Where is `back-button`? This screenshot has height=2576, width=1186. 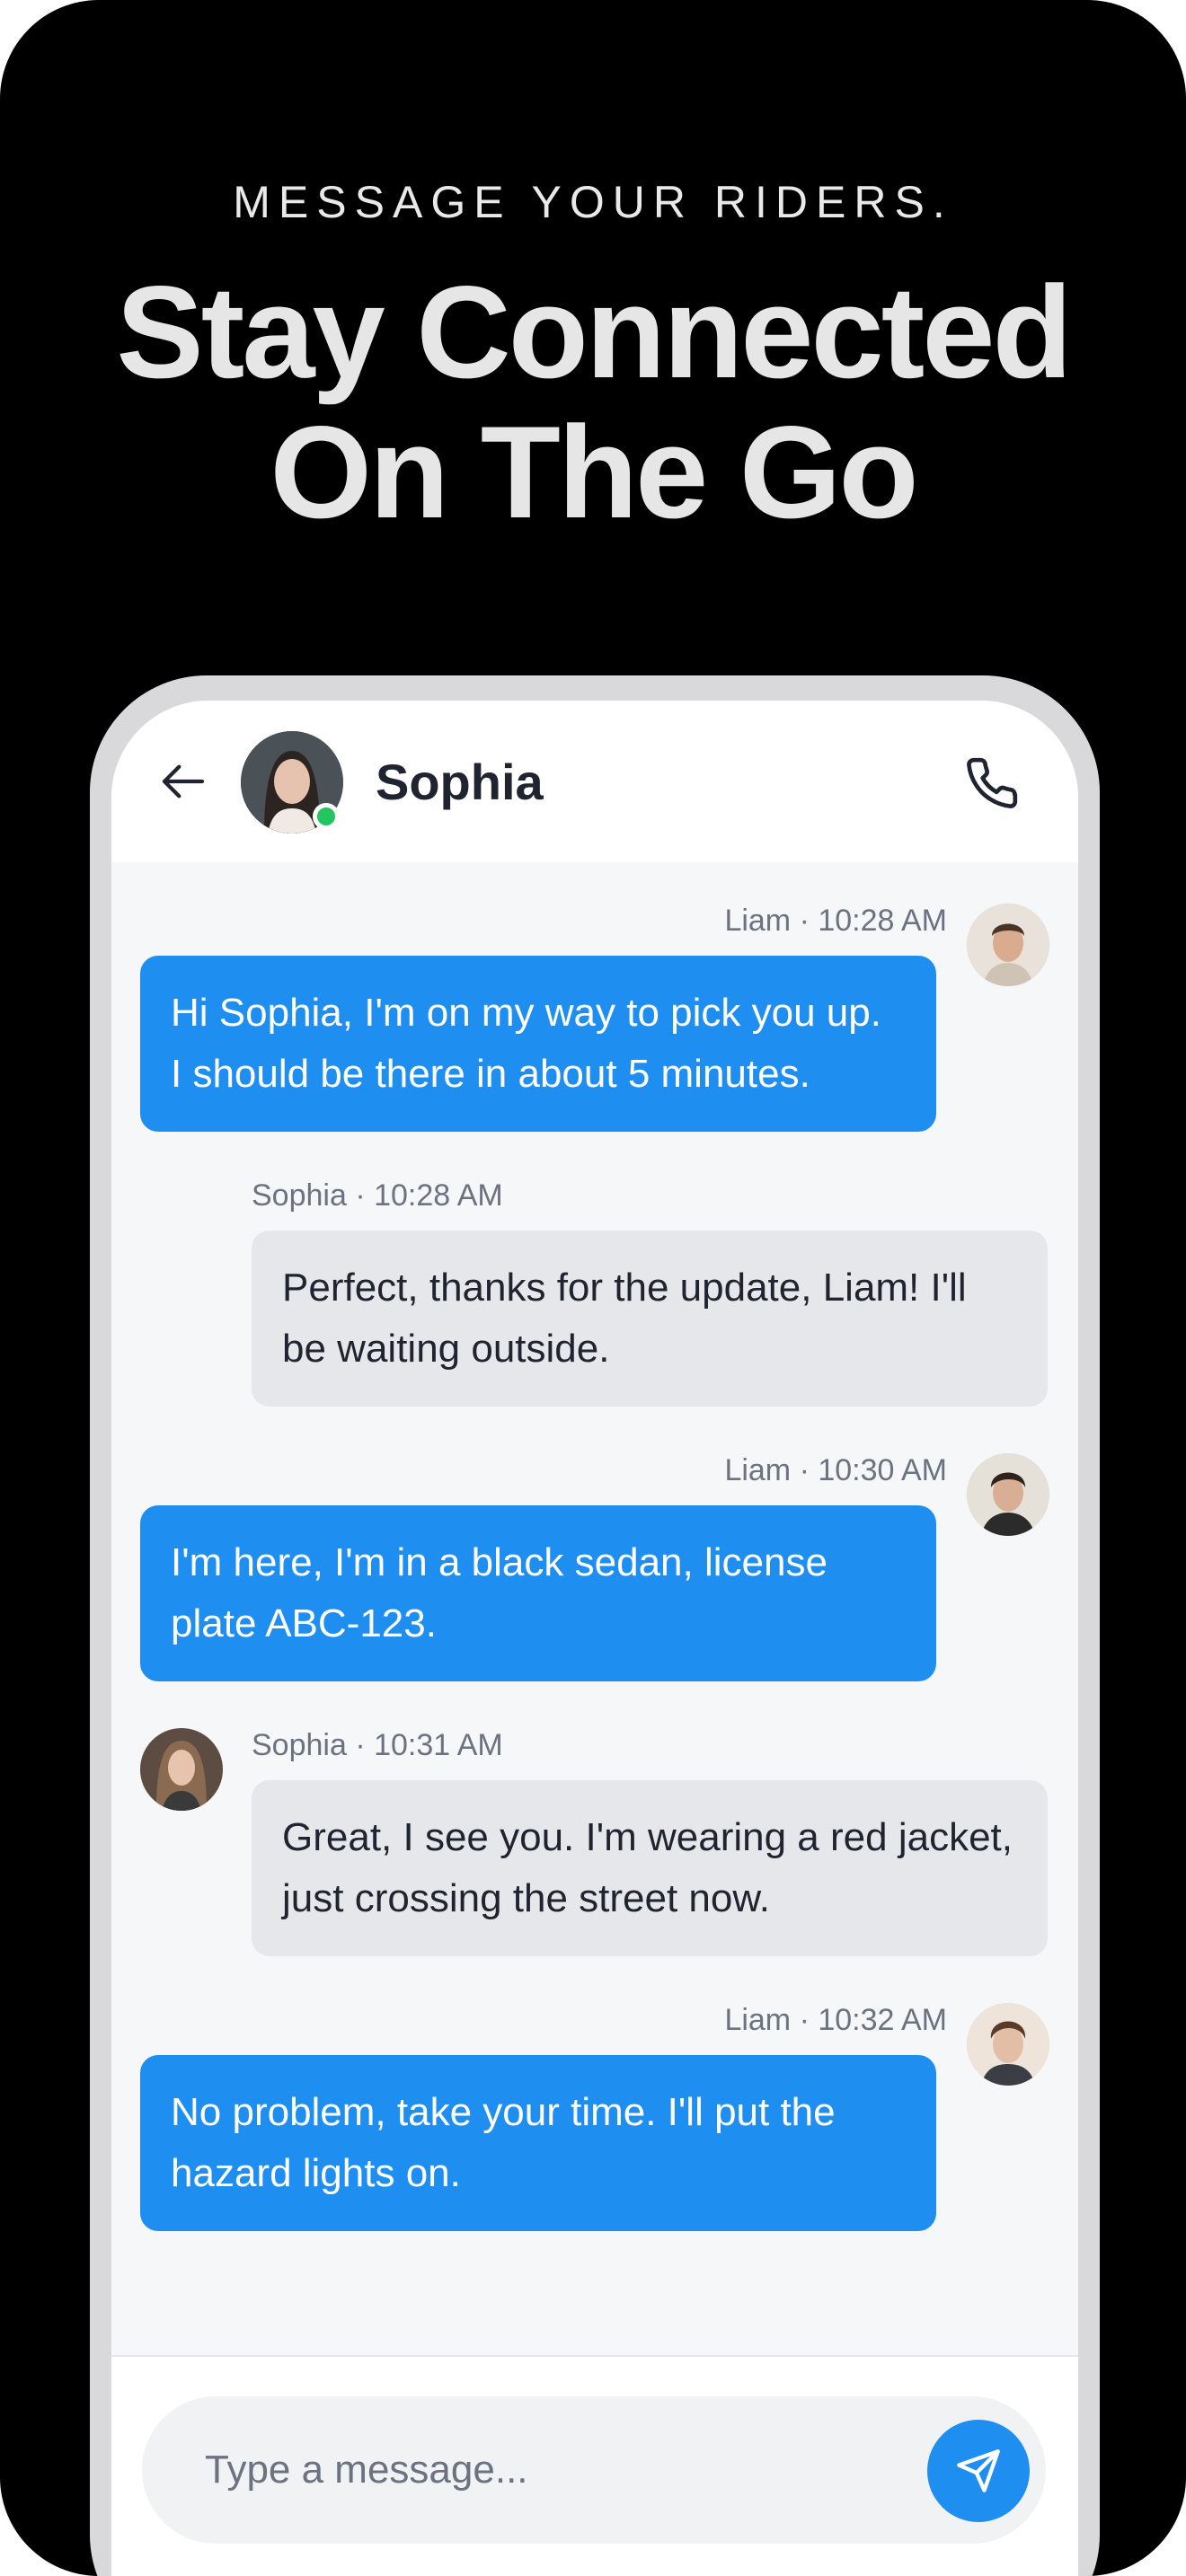 back-button is located at coordinates (183, 781).